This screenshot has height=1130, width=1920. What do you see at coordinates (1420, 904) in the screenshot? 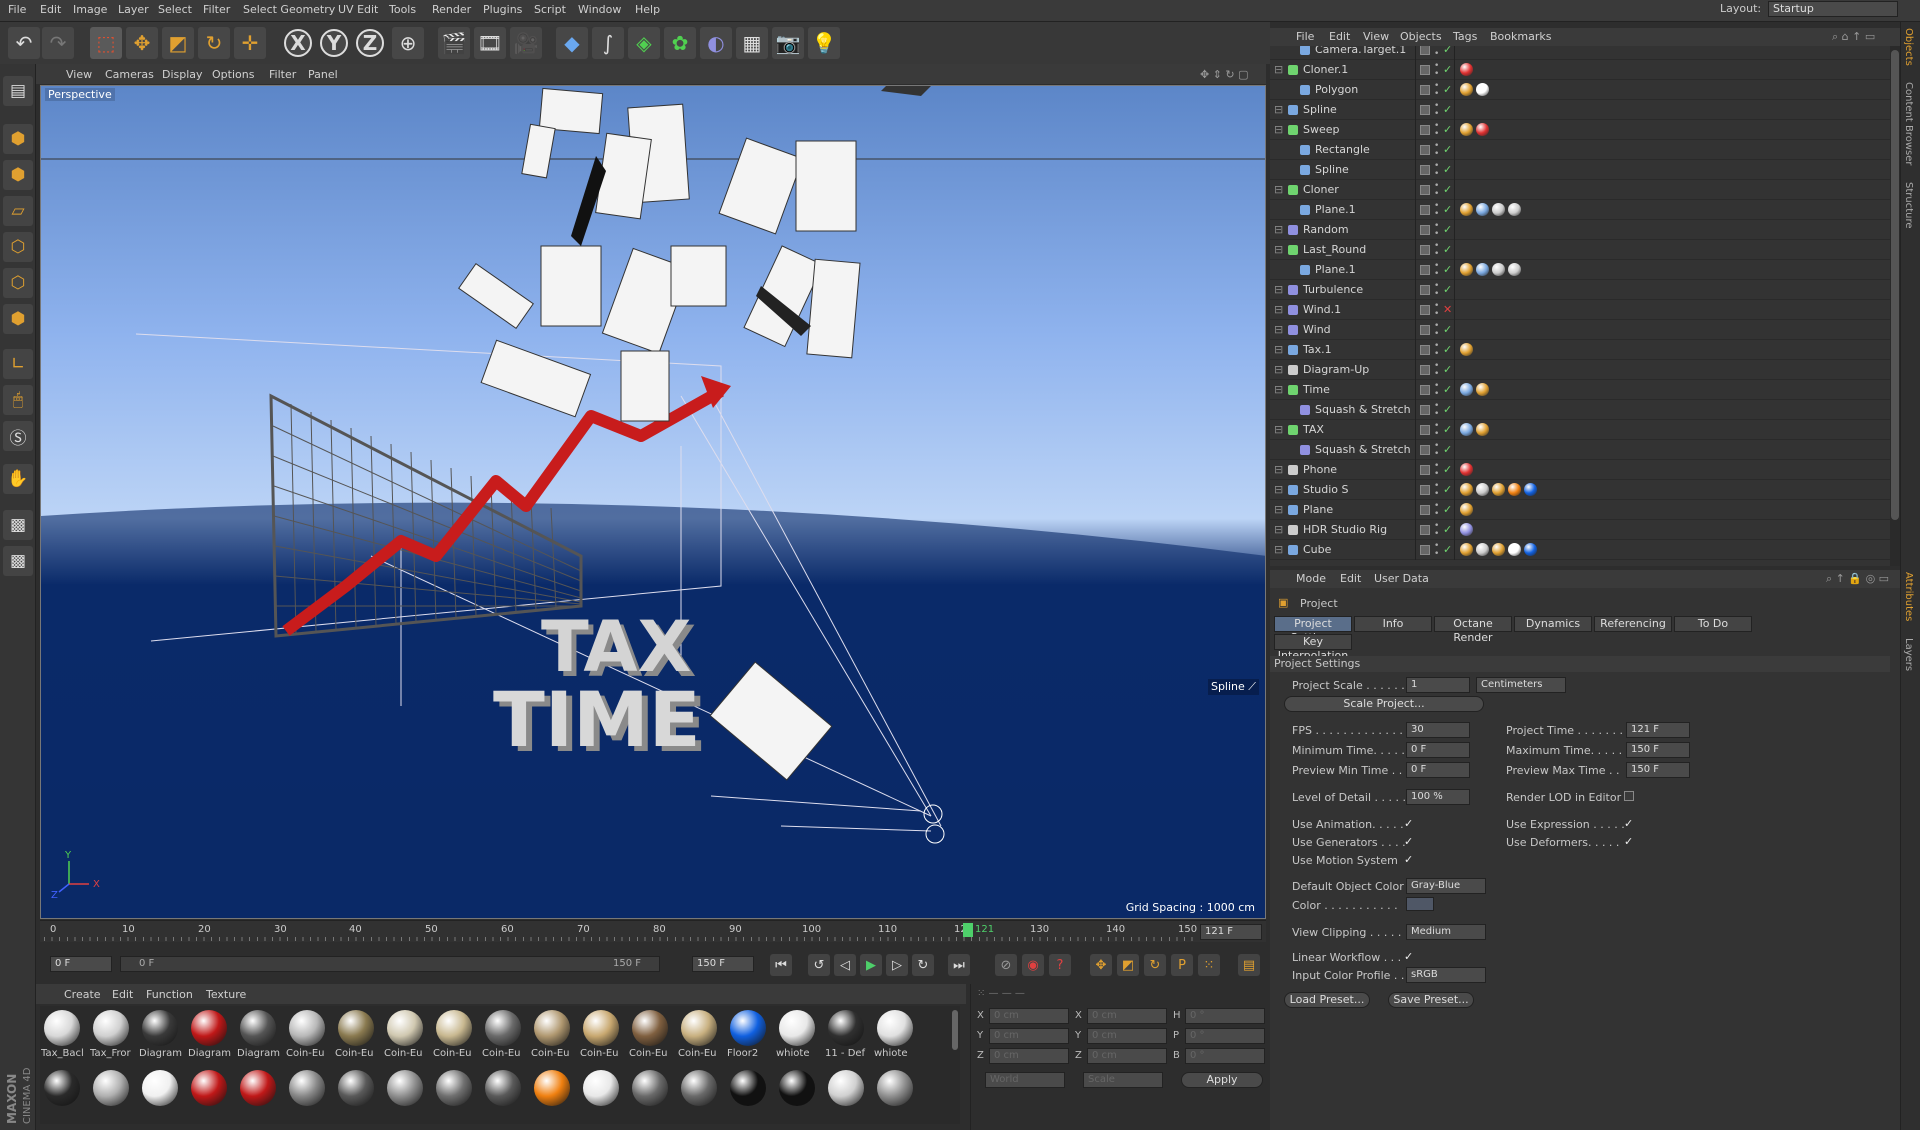
I see `color-swatch` at bounding box center [1420, 904].